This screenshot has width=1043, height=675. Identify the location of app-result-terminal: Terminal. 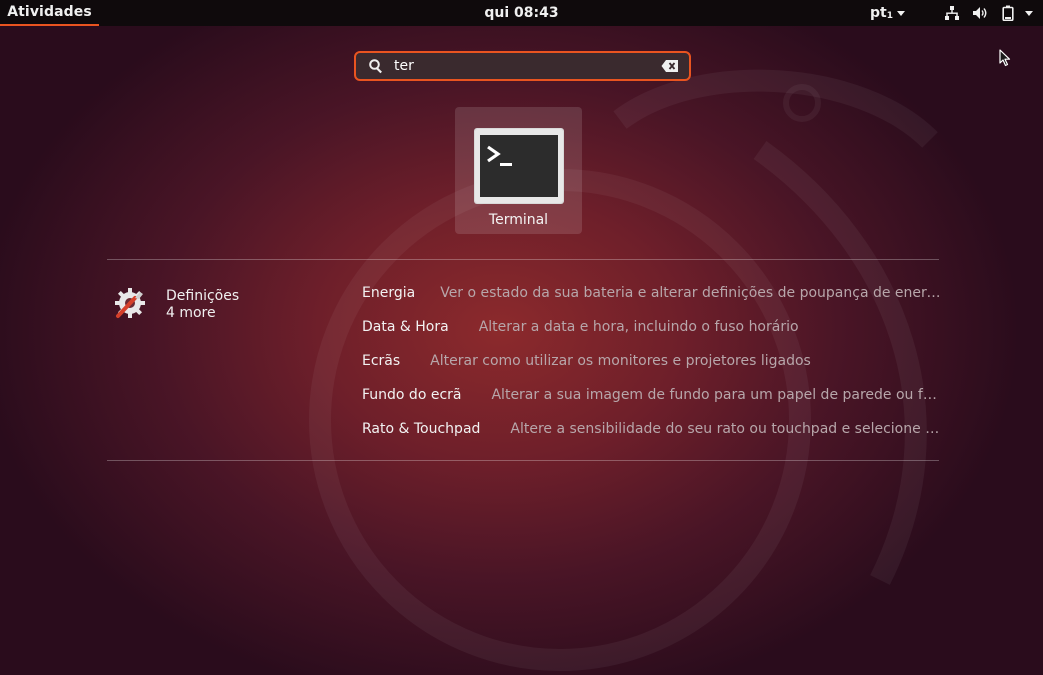
(518, 170).